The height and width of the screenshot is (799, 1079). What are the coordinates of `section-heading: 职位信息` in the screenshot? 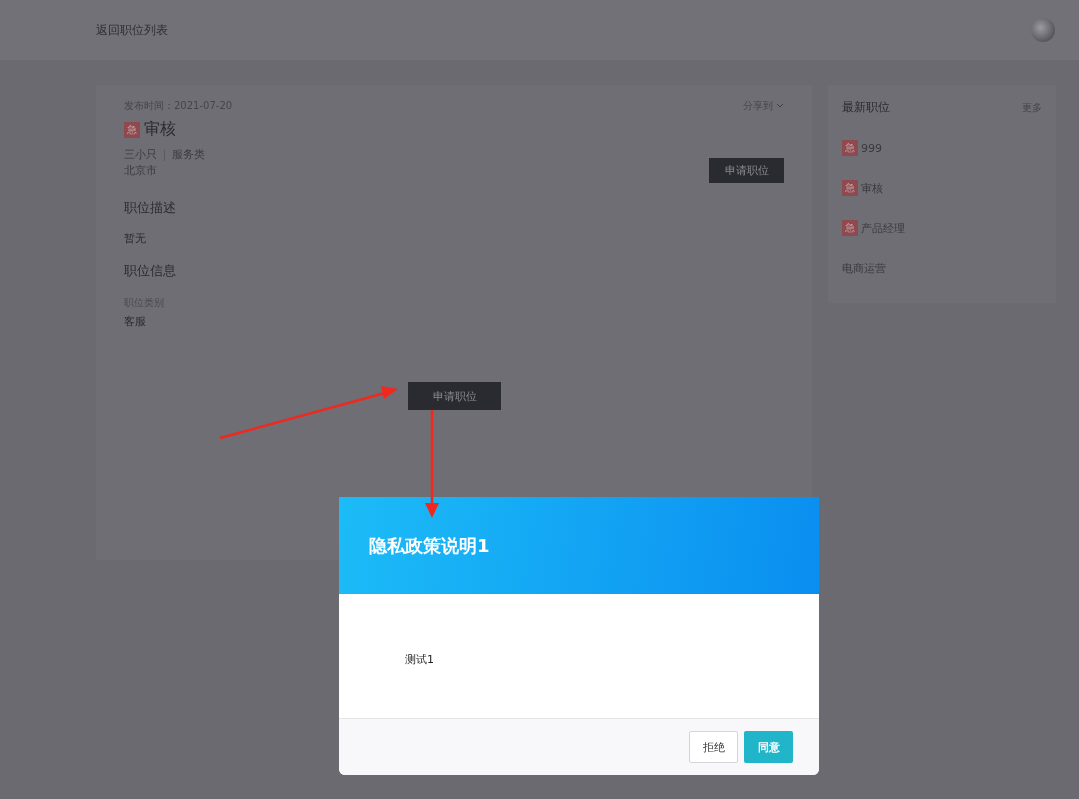 It's located at (150, 271).